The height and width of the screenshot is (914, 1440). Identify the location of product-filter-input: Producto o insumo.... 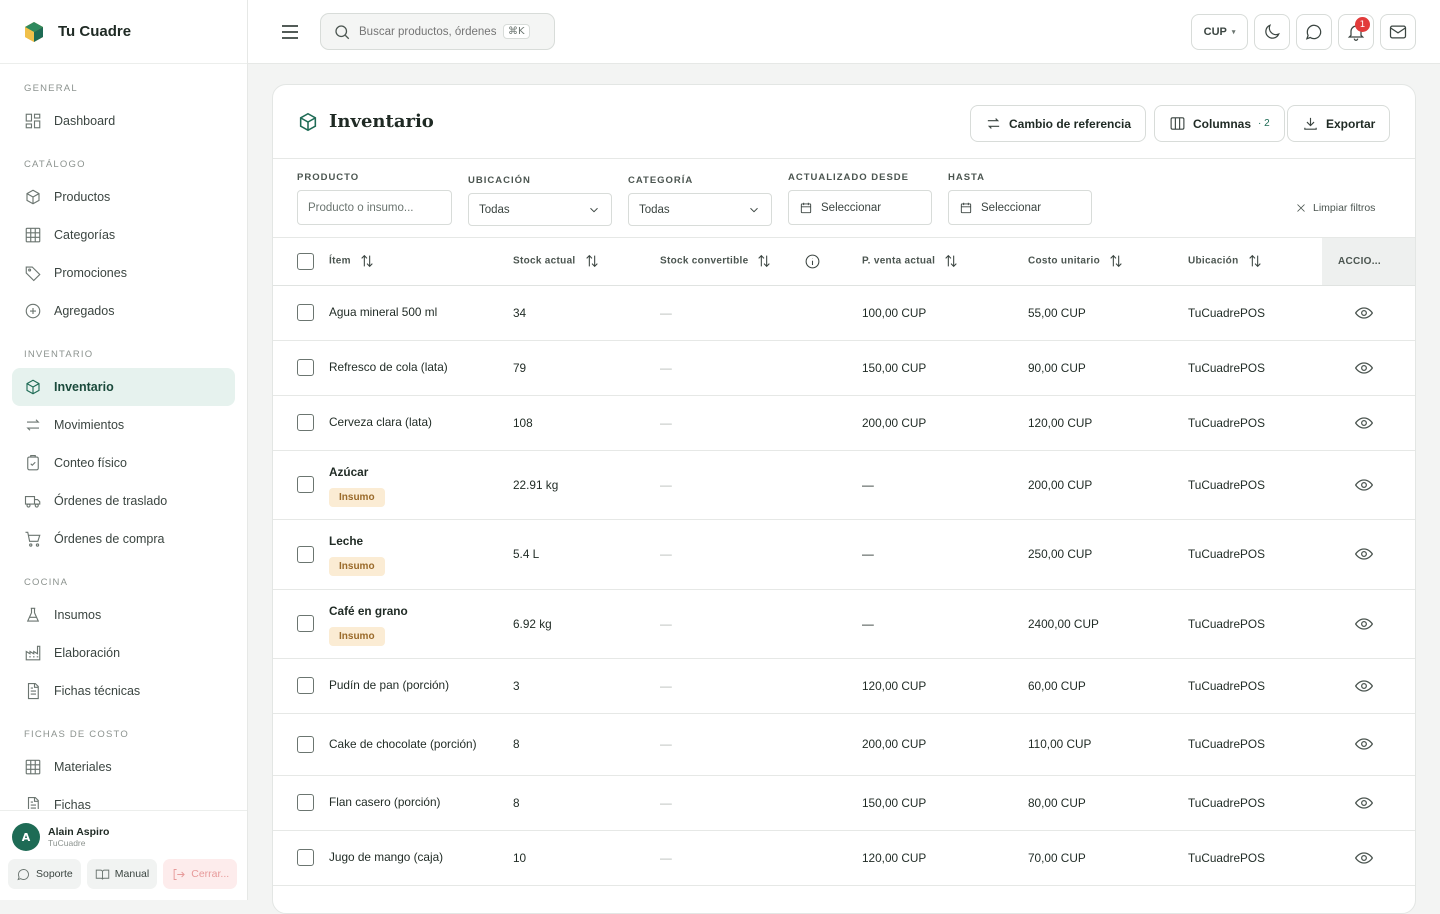
(374, 207).